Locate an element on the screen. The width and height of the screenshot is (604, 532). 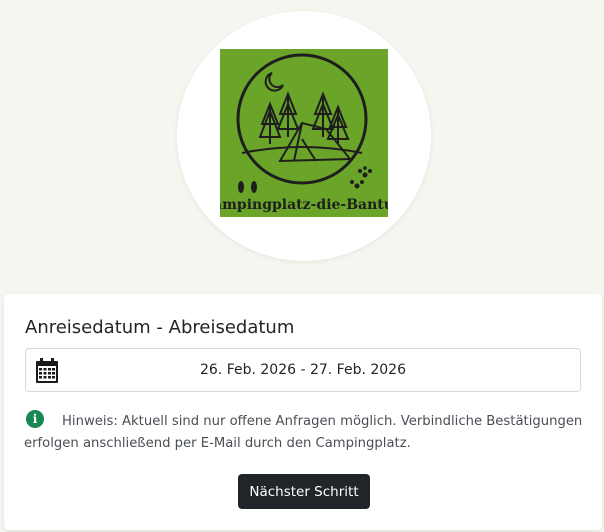
svg-text: Campingplatz-die-Bantu's is located at coordinates (304, 205).